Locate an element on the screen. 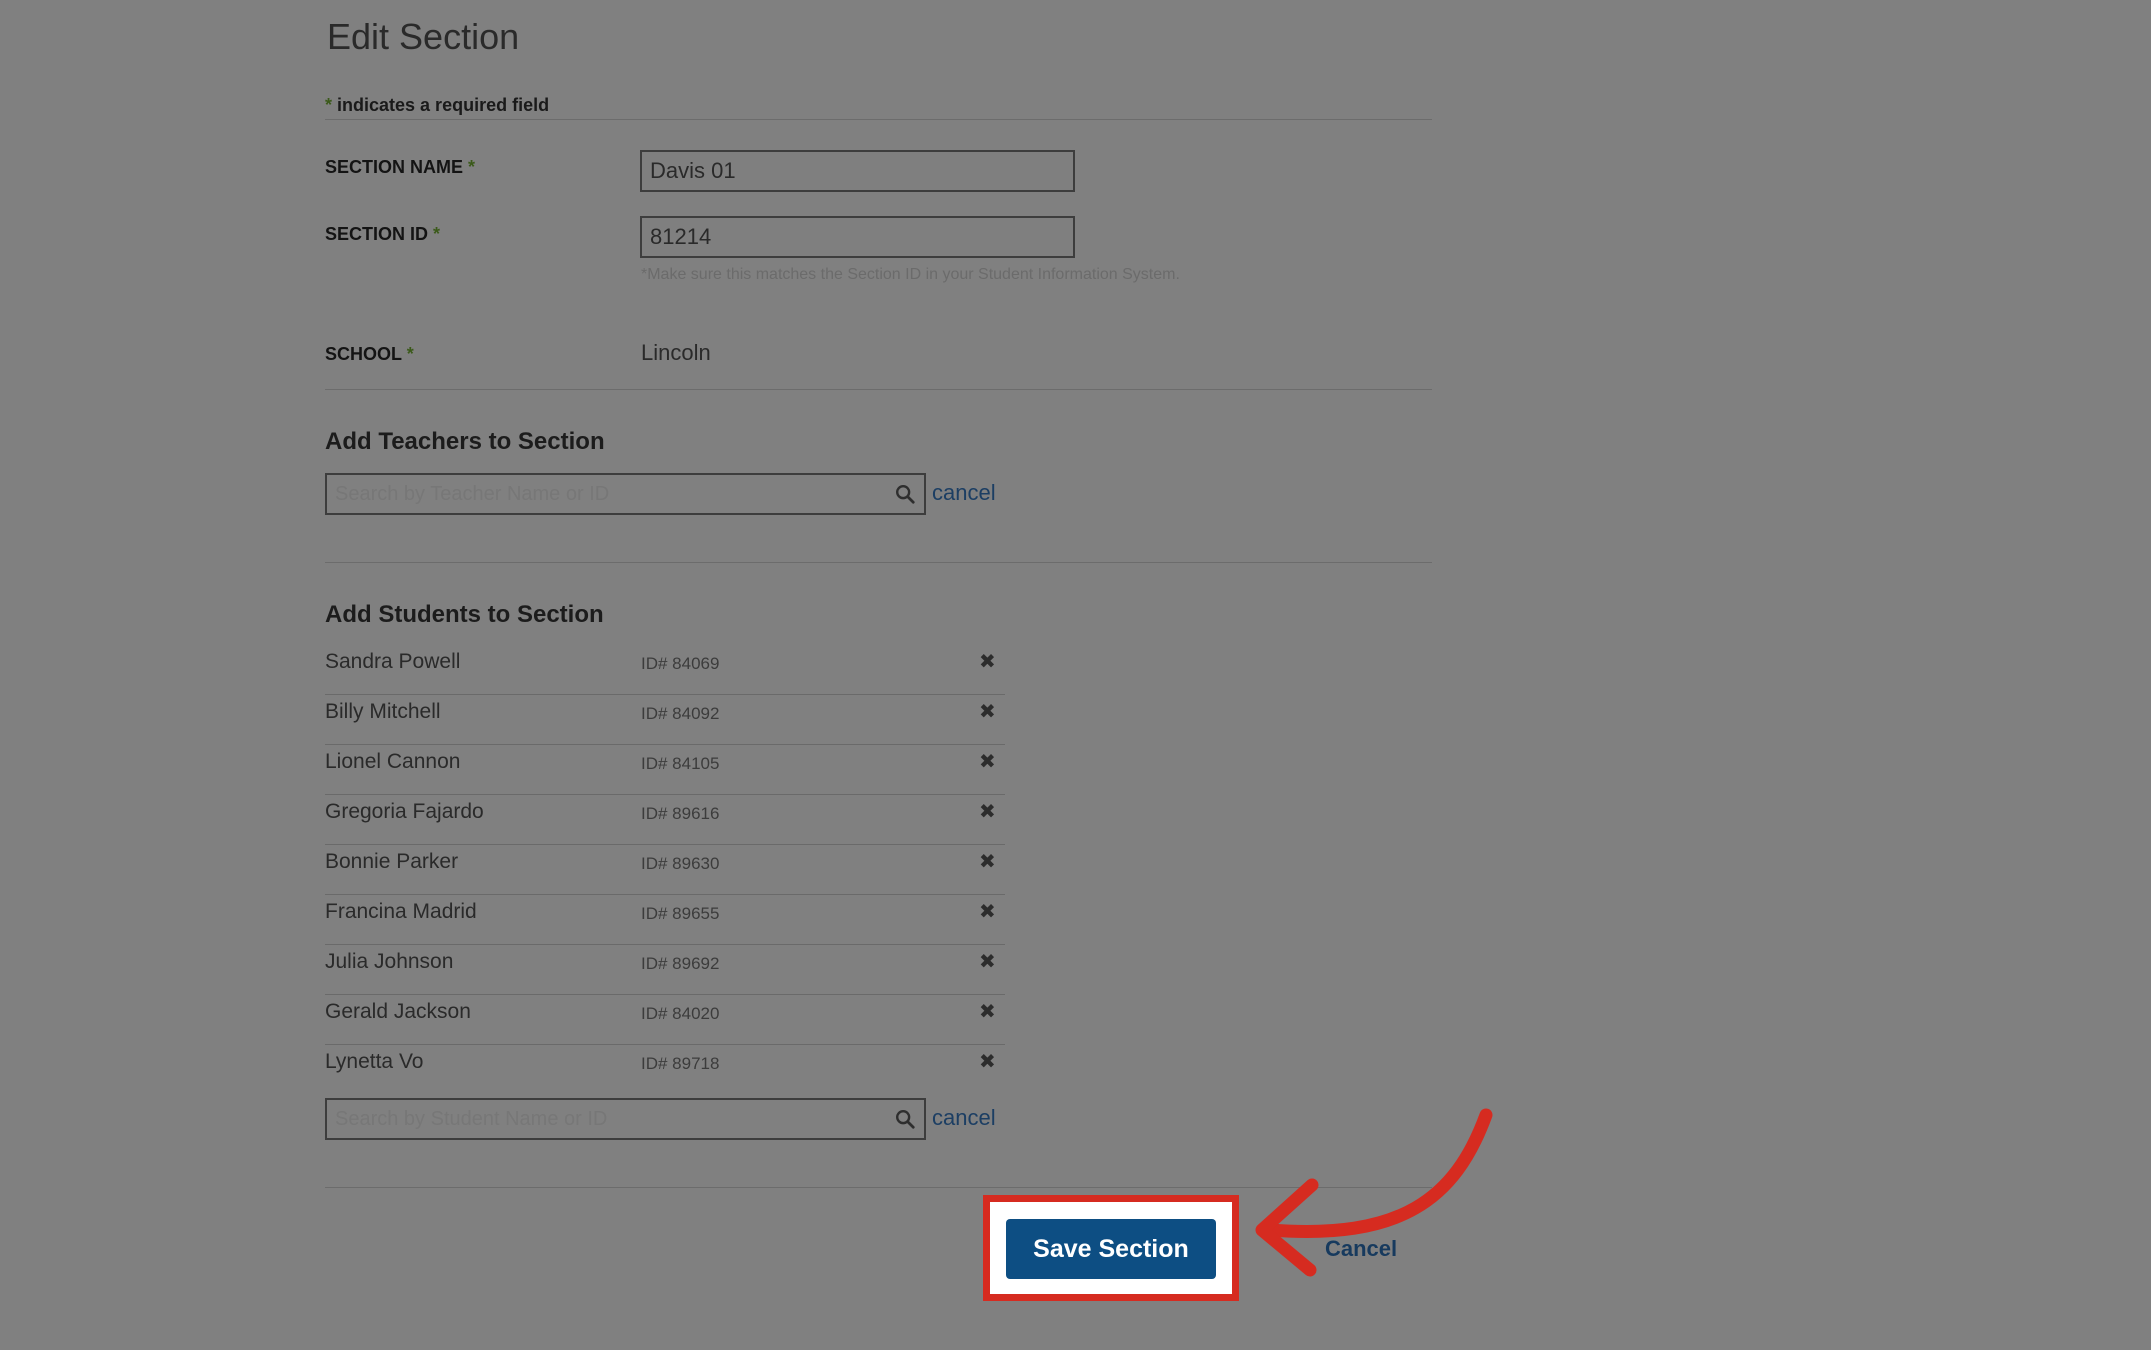 The image size is (2151, 1350). student-name: Billy Mitchell is located at coordinates (383, 711).